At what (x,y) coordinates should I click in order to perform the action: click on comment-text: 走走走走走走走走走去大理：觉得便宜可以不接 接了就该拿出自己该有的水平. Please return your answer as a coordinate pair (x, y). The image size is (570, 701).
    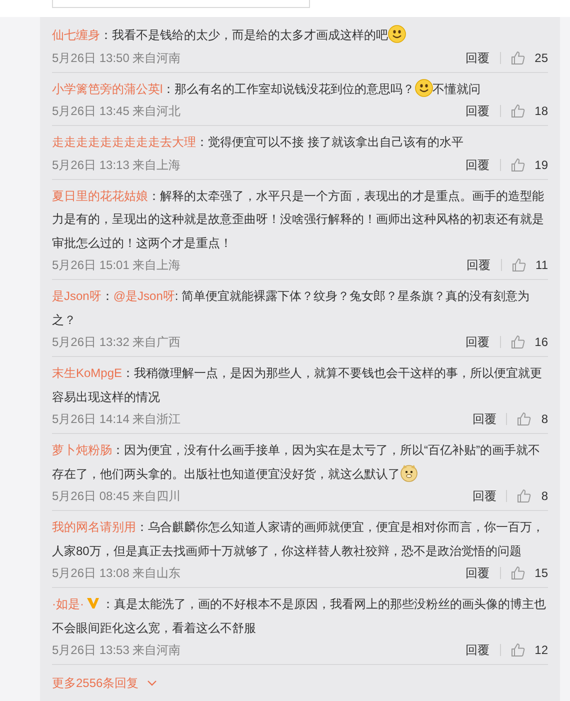
    Looking at the image, I should click on (258, 142).